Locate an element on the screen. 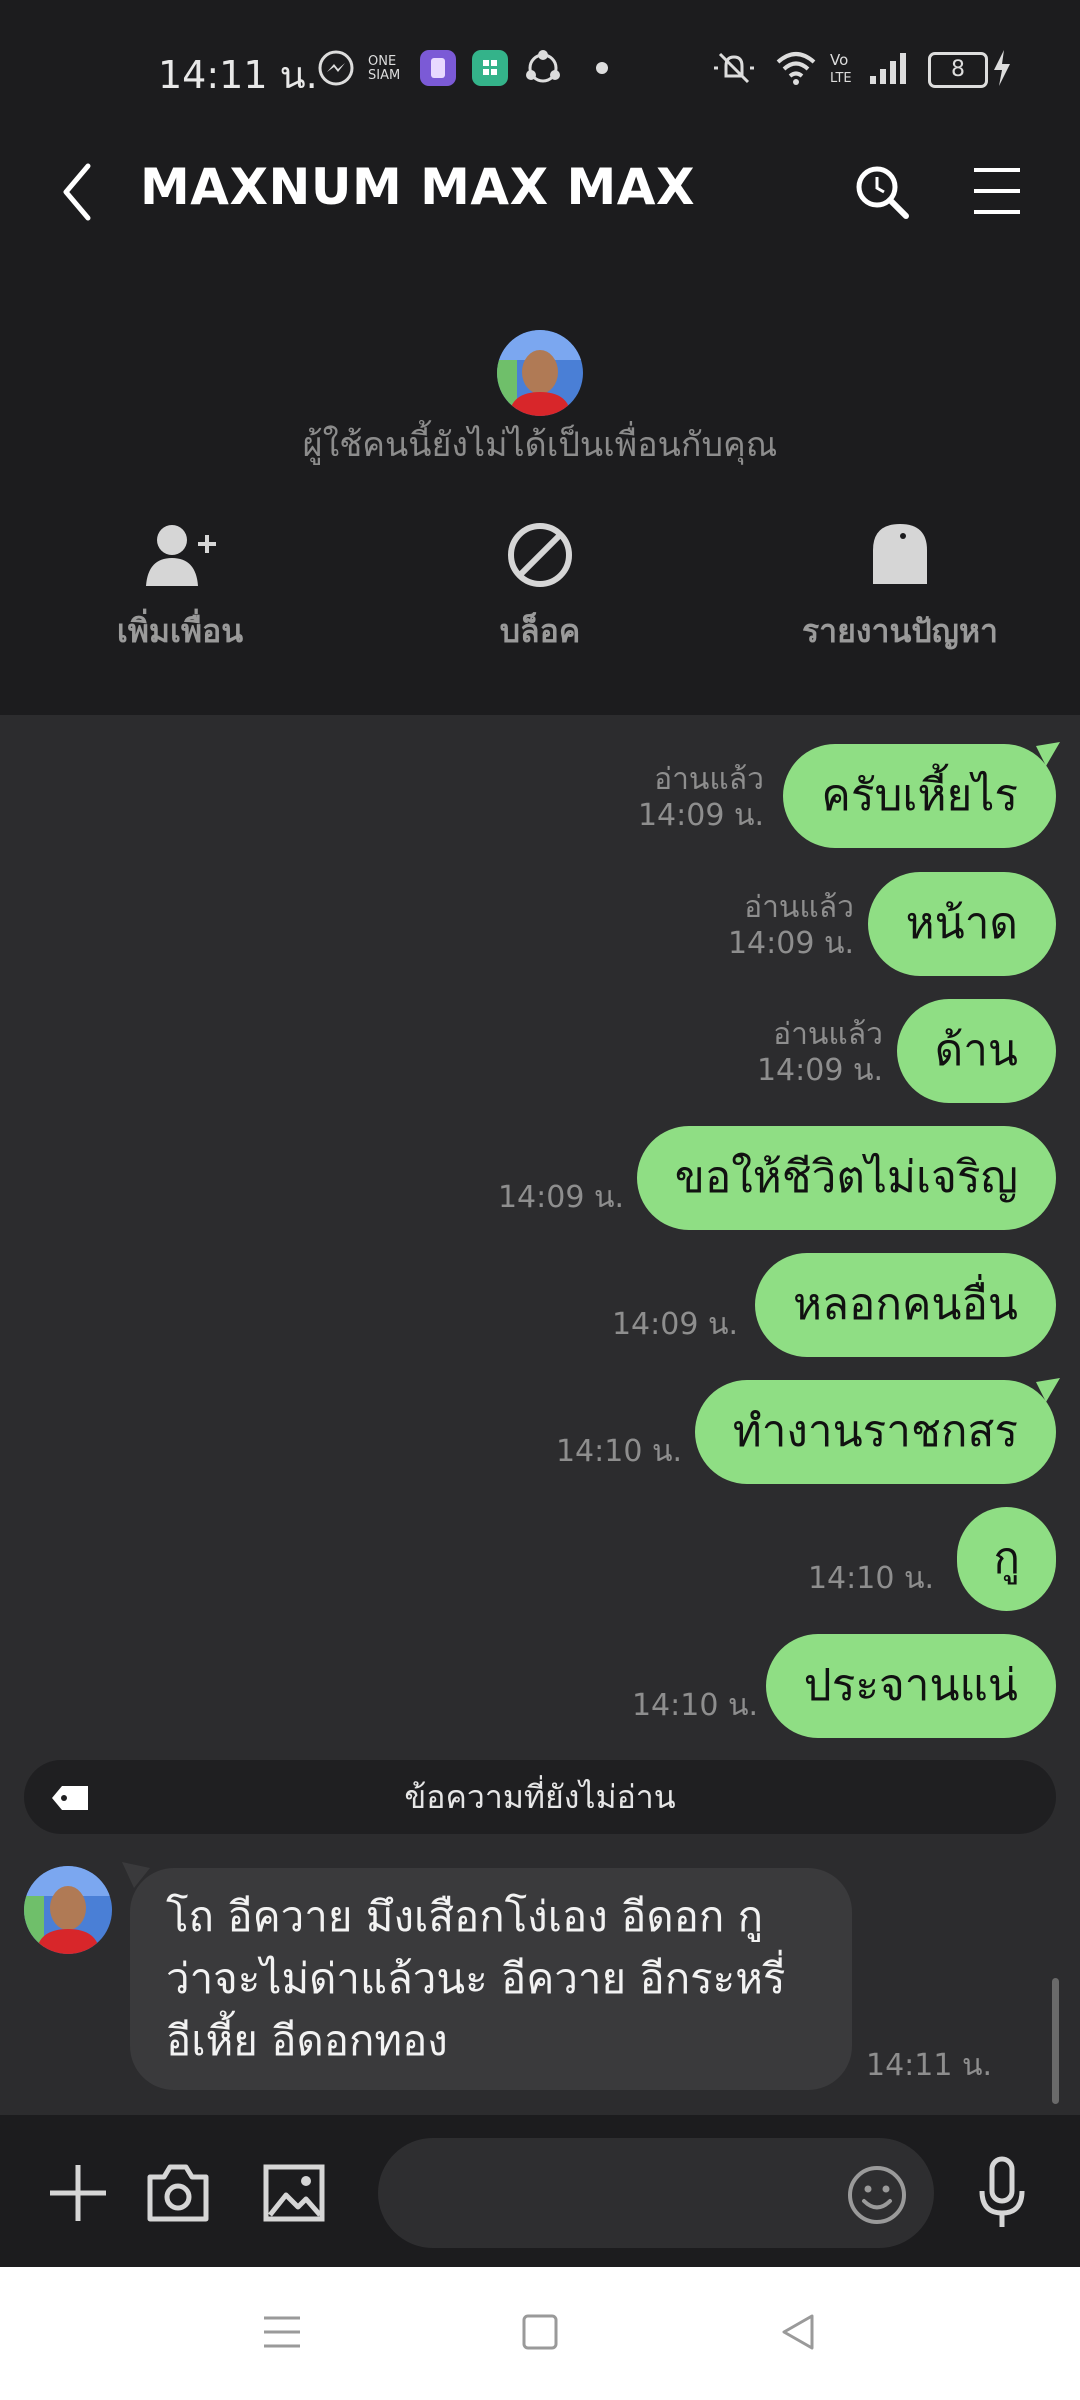 The width and height of the screenshot is (1080, 2400). unread-divider: ข้อความที่ยังไม่อ่าน is located at coordinates (540, 1797).